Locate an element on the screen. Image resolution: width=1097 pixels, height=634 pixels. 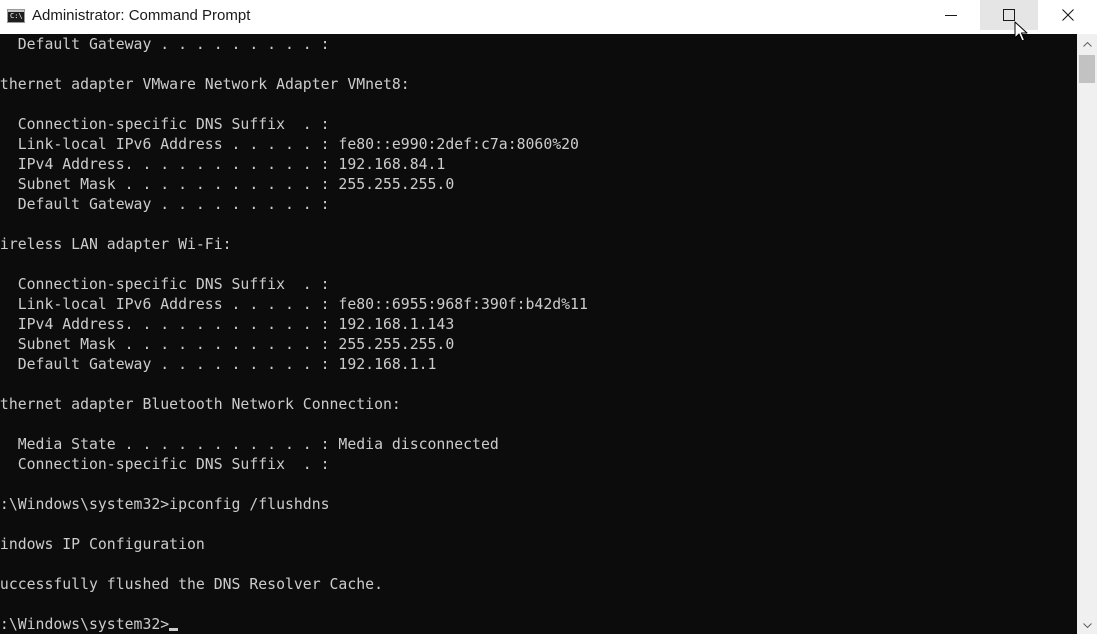
console-line: Windows IP Configuration is located at coordinates (102, 544).